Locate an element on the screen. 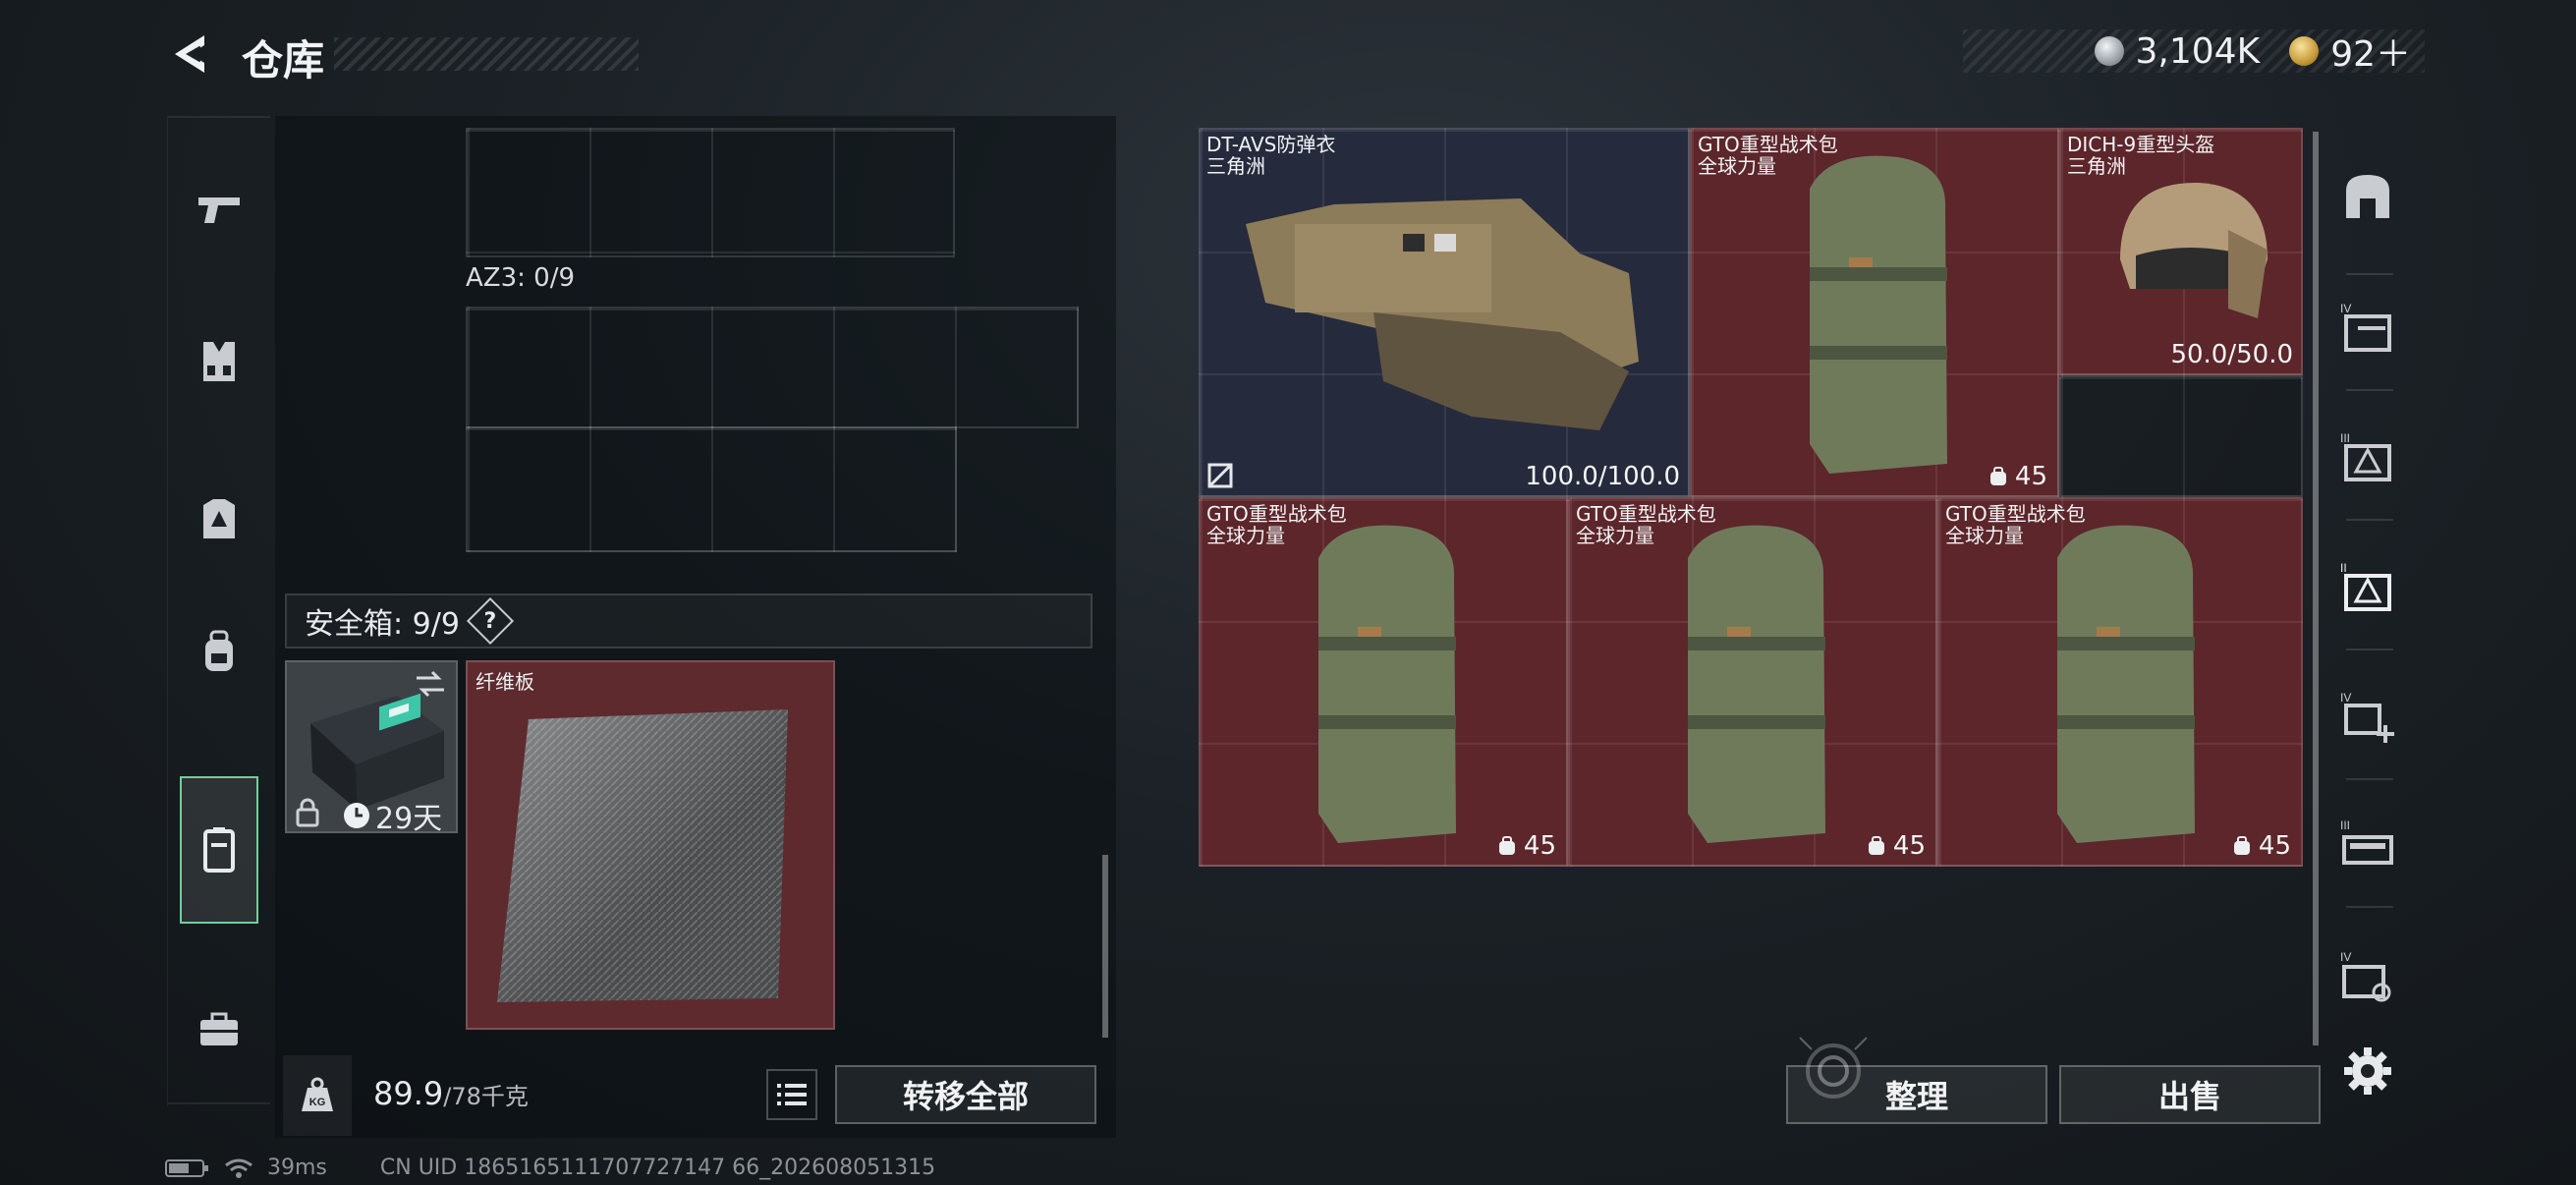 Image resolution: width=2576 pixels, height=1185 pixels. storage-scrollbar is located at coordinates (1105, 947).